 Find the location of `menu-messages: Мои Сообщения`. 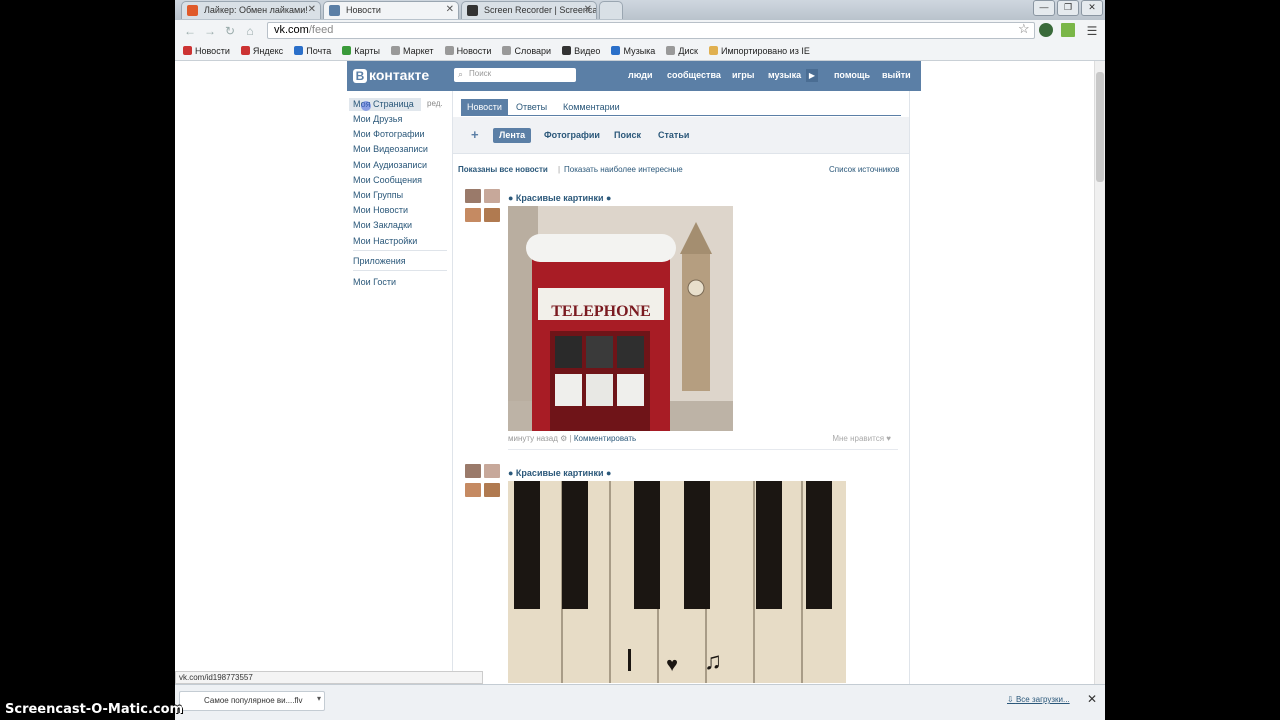

menu-messages: Мои Сообщения is located at coordinates (387, 180).